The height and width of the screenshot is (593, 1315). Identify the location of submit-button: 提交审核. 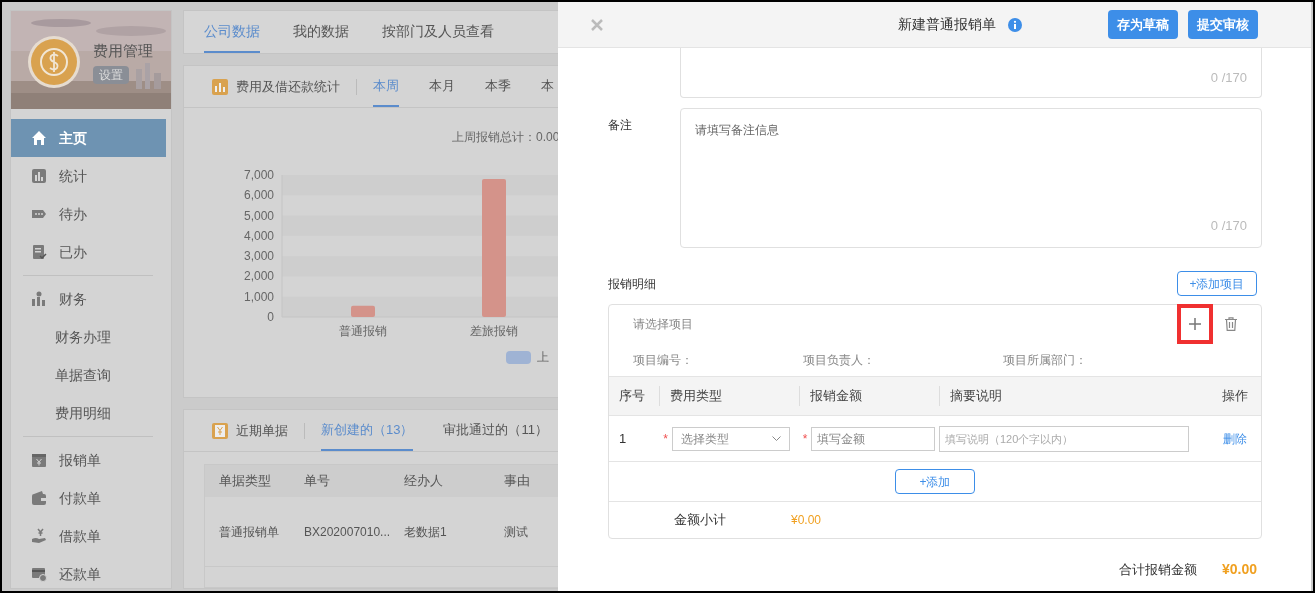
(1223, 24).